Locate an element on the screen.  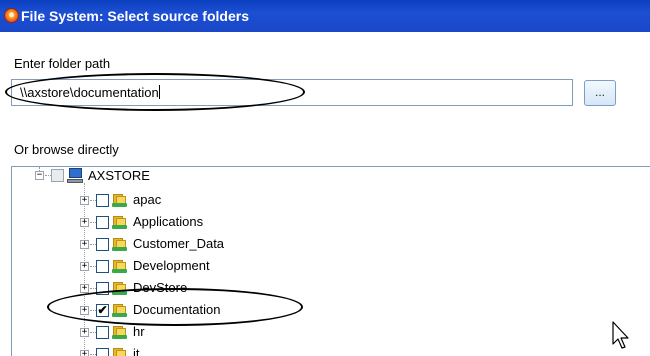
tree-row-documentation: + ✔ Documentation is located at coordinates (312, 310).